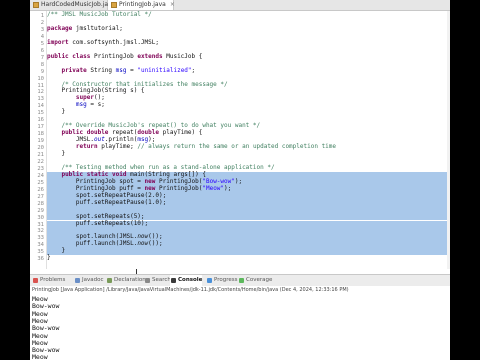 The image size is (480, 360). What do you see at coordinates (247, 43) in the screenshot?
I see `code-line: import com.softsynth.jmsl.JMSL;` at bounding box center [247, 43].